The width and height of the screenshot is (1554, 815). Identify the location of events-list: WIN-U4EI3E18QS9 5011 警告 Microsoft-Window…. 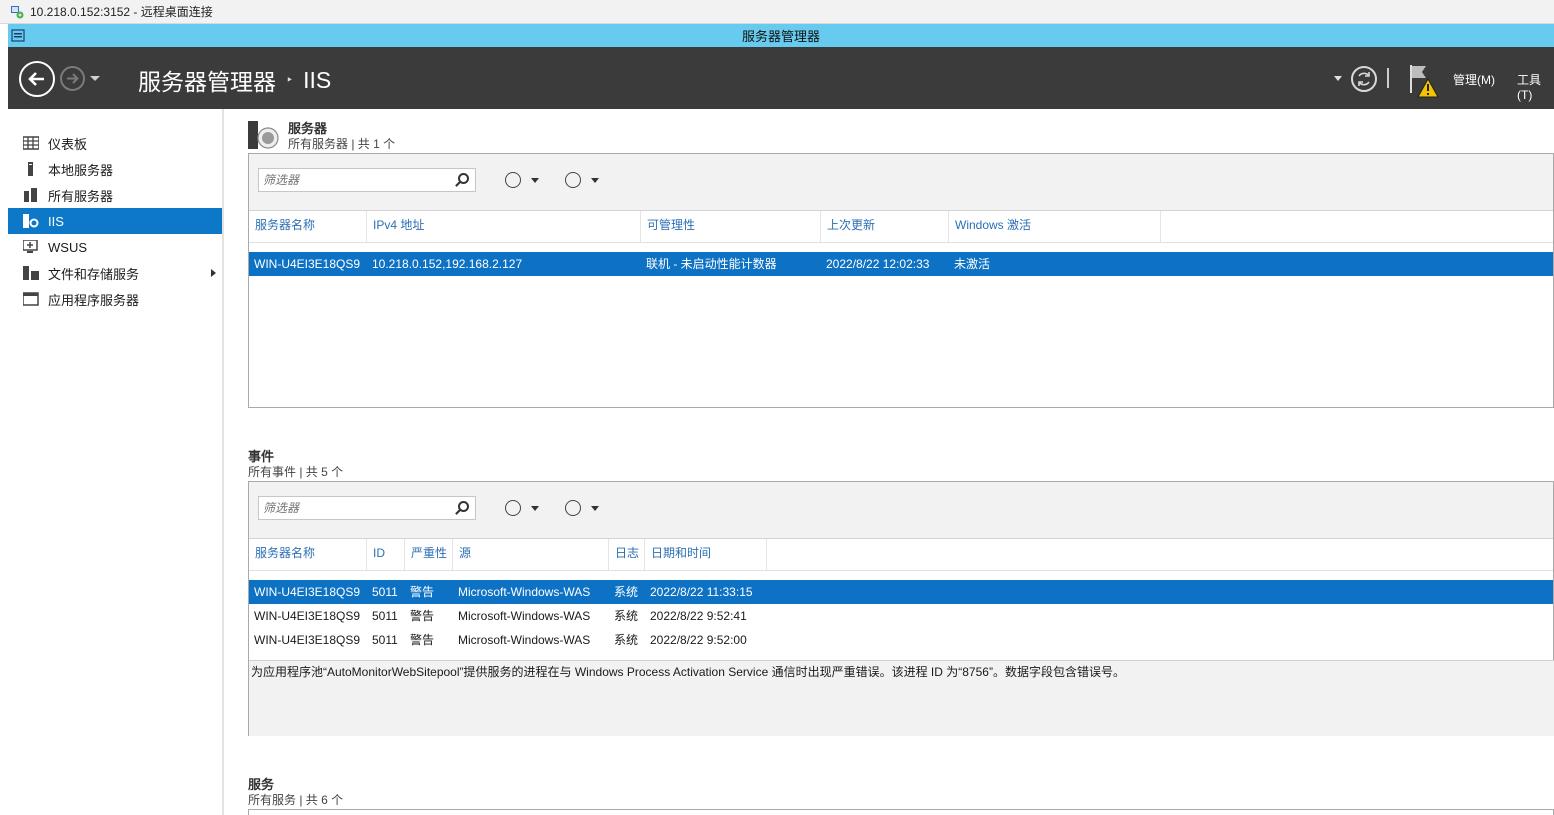
(901, 616).